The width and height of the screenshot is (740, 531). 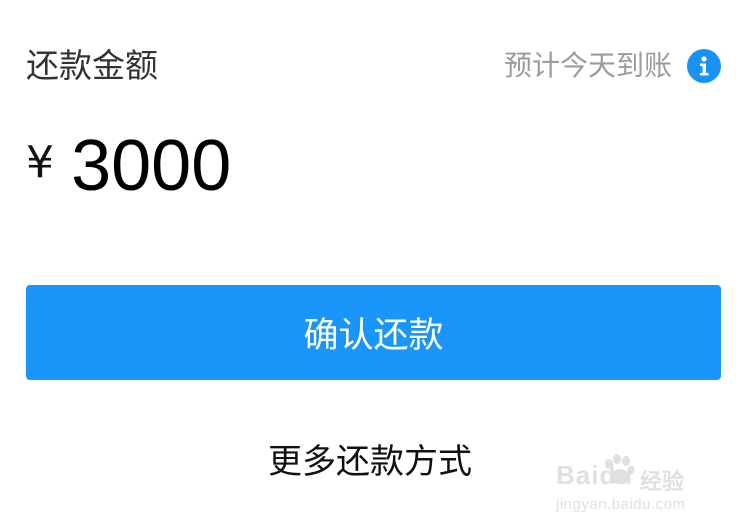 I want to click on amount-value: 3000, so click(x=151, y=166).